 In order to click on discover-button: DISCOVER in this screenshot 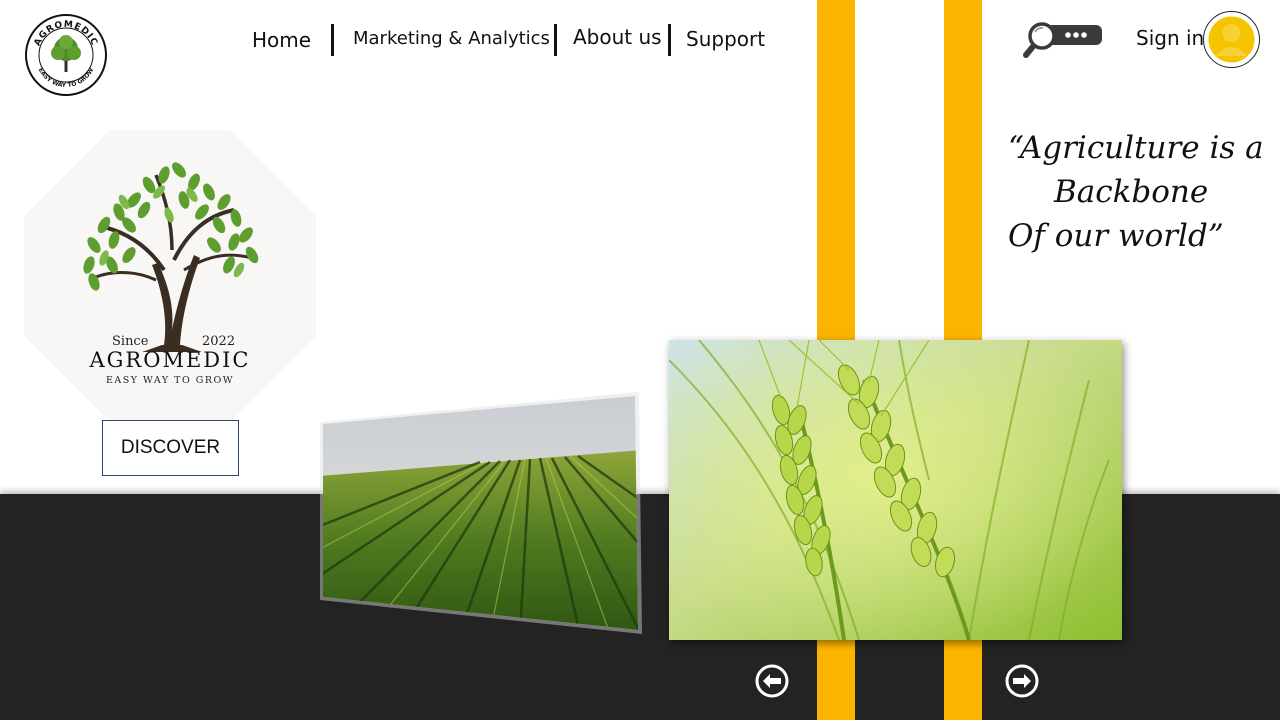, I will do `click(170, 448)`.